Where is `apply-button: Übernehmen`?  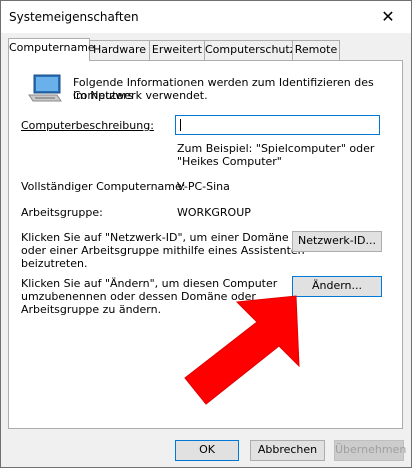
apply-button: Übernehmen is located at coordinates (370, 450).